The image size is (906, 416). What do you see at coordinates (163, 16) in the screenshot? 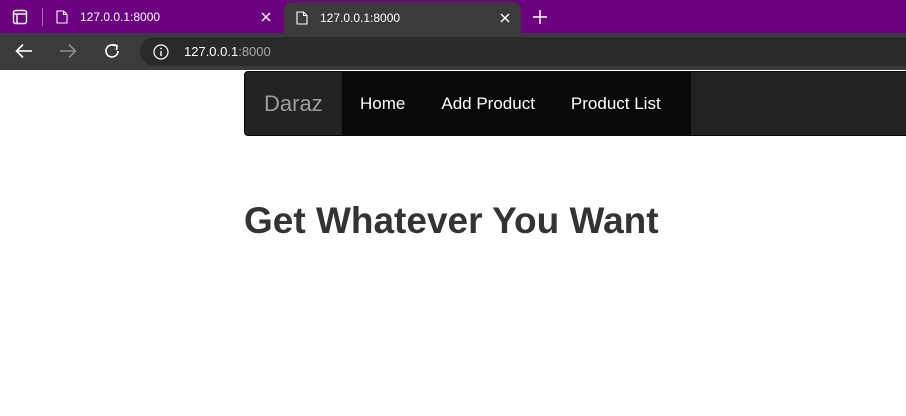
I see `browser-tab-1: 127.0.0.1:8000` at bounding box center [163, 16].